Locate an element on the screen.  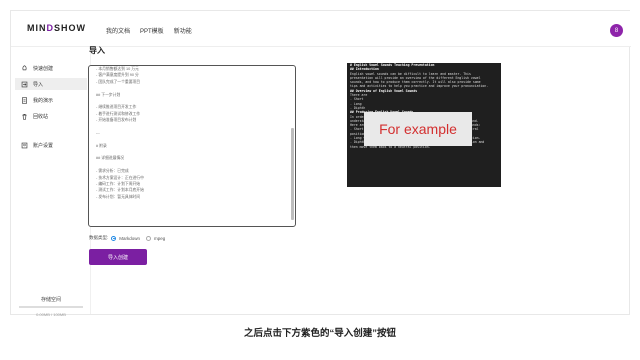
editor-line: - 发布计划：暂无具体时间 is located at coordinates (118, 196).